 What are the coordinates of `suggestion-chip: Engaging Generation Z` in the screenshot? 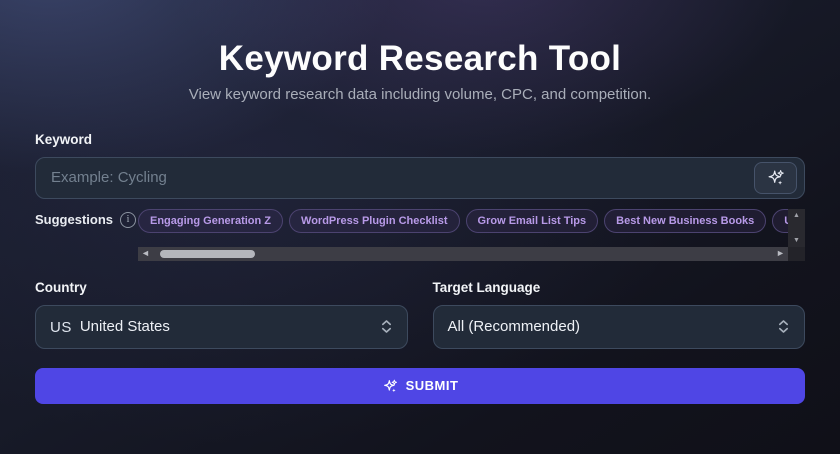 It's located at (211, 220).